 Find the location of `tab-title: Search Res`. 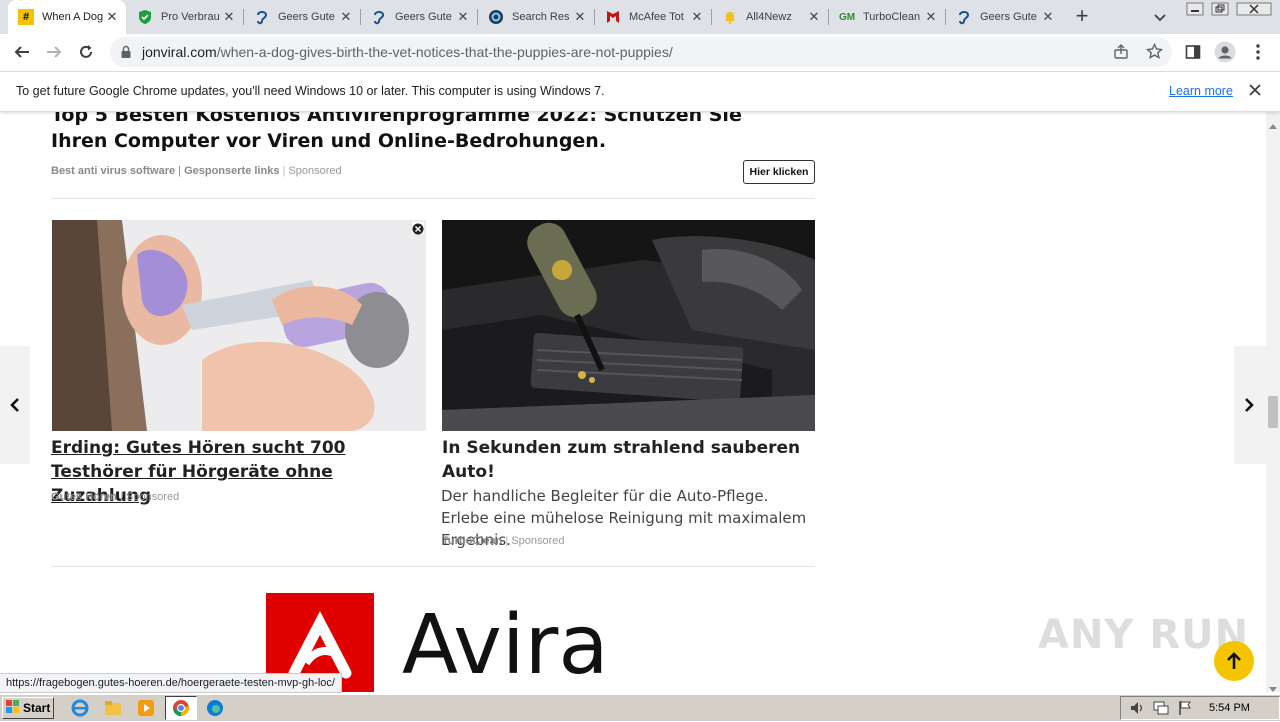

tab-title: Search Res is located at coordinates (541, 17).